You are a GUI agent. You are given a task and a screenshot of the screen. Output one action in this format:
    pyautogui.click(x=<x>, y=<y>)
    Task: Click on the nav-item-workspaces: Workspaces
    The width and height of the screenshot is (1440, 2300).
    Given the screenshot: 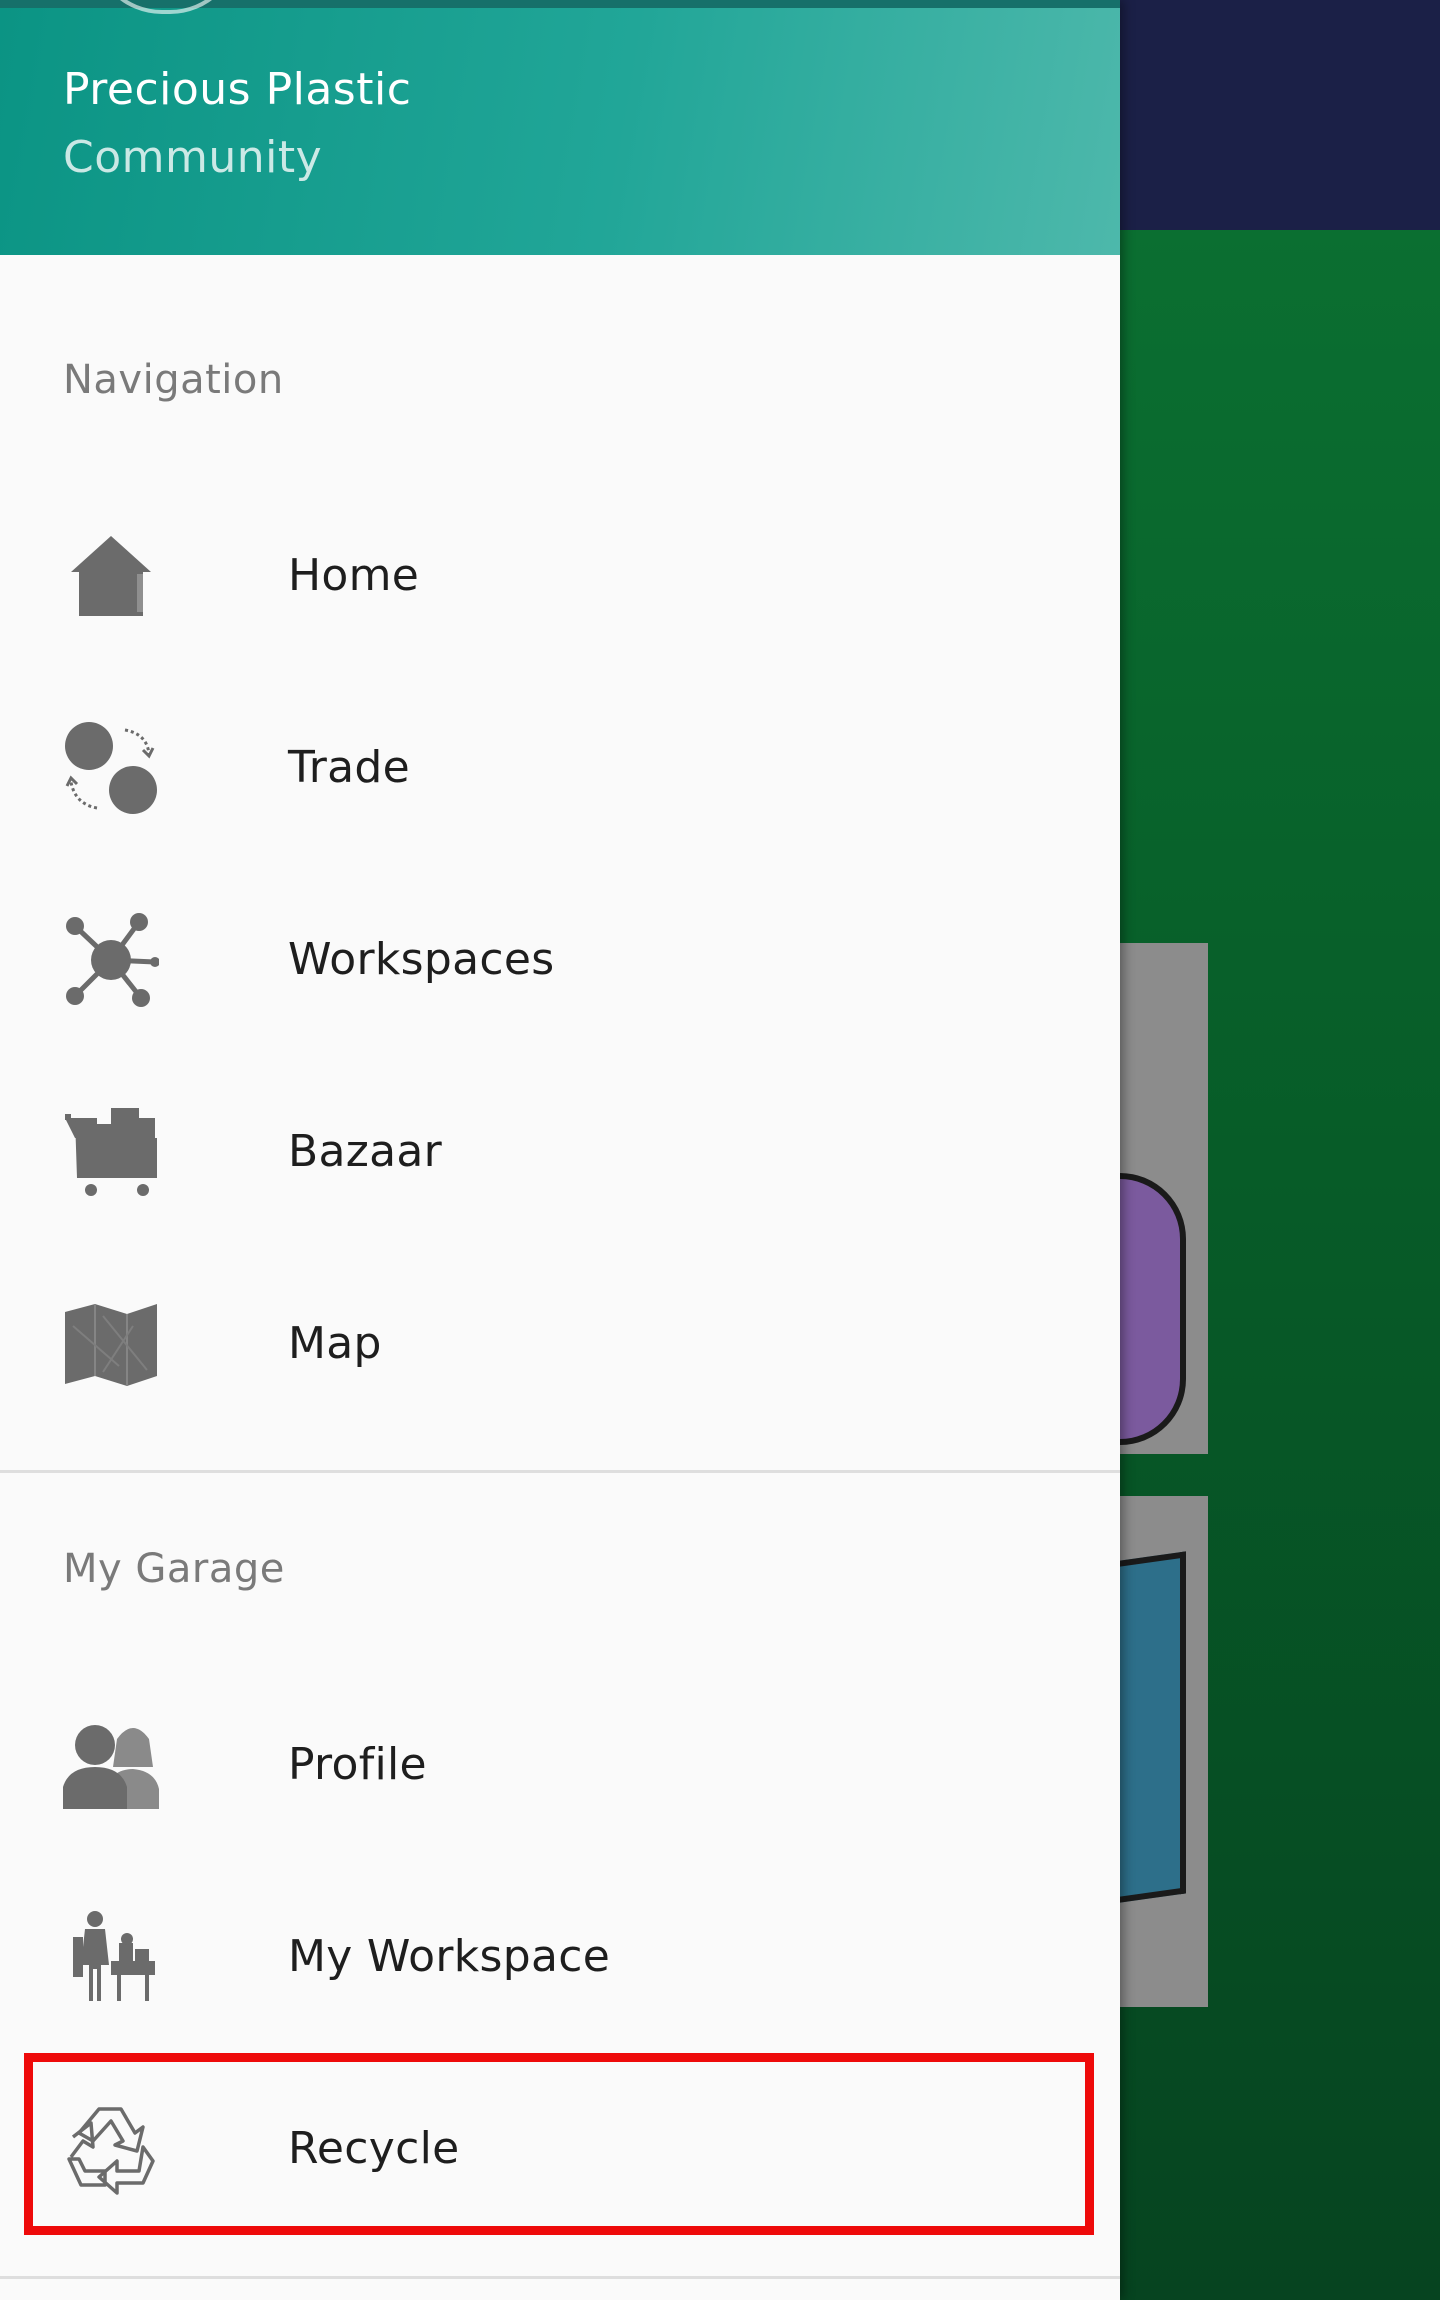 What is the action you would take?
    pyautogui.click(x=560, y=960)
    